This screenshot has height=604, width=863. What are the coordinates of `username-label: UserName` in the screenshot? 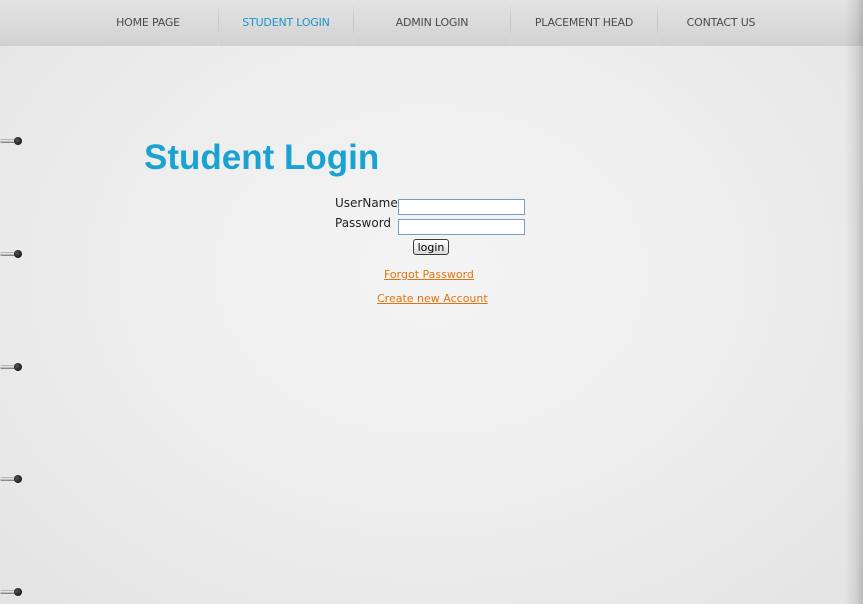 It's located at (366, 203).